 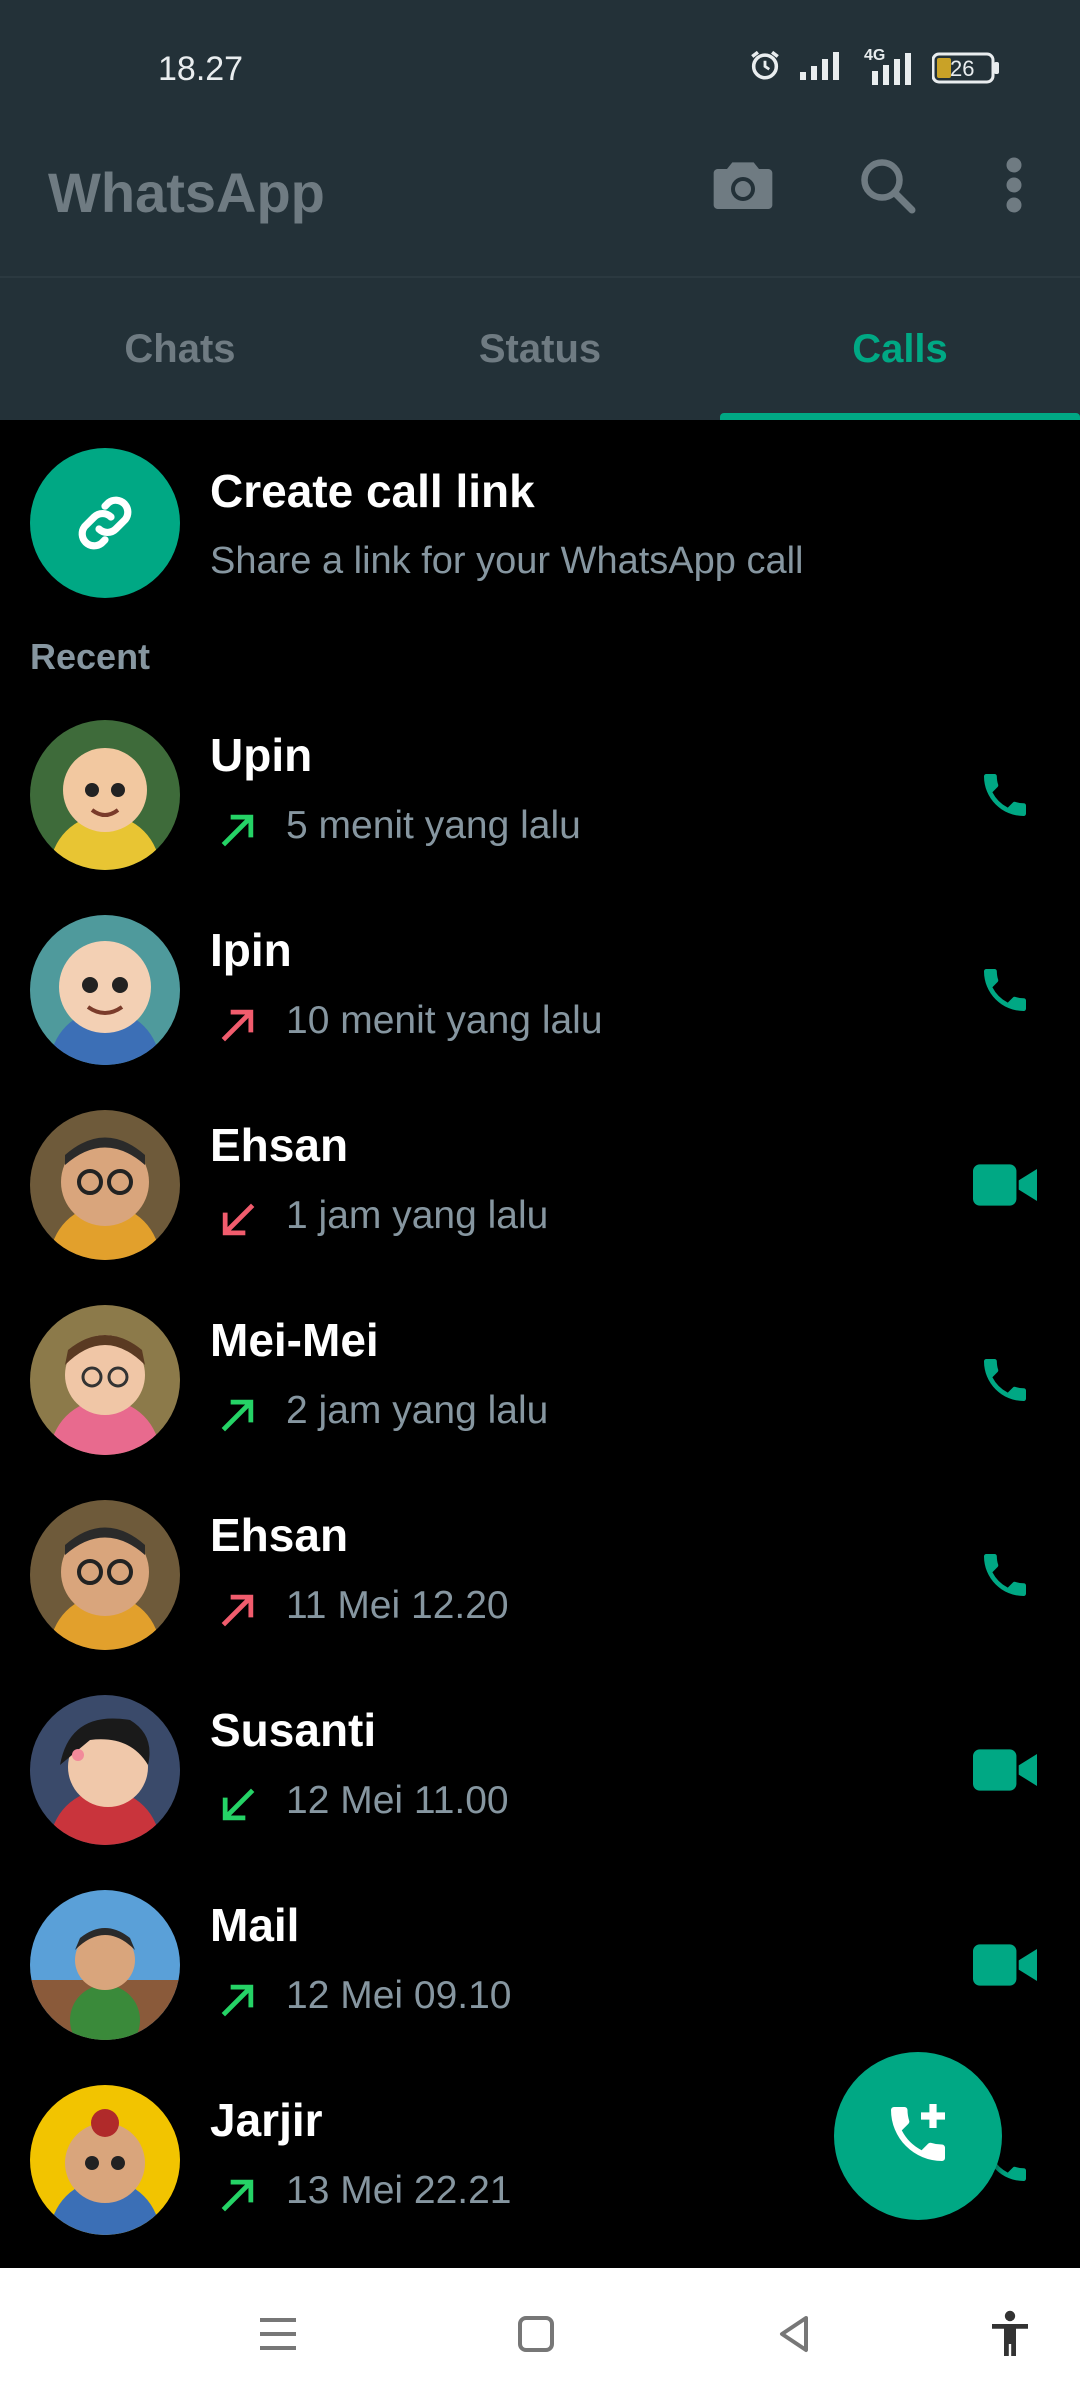 What do you see at coordinates (540, 1770) in the screenshot?
I see `call-row: Susanti 12 Mei 11.00` at bounding box center [540, 1770].